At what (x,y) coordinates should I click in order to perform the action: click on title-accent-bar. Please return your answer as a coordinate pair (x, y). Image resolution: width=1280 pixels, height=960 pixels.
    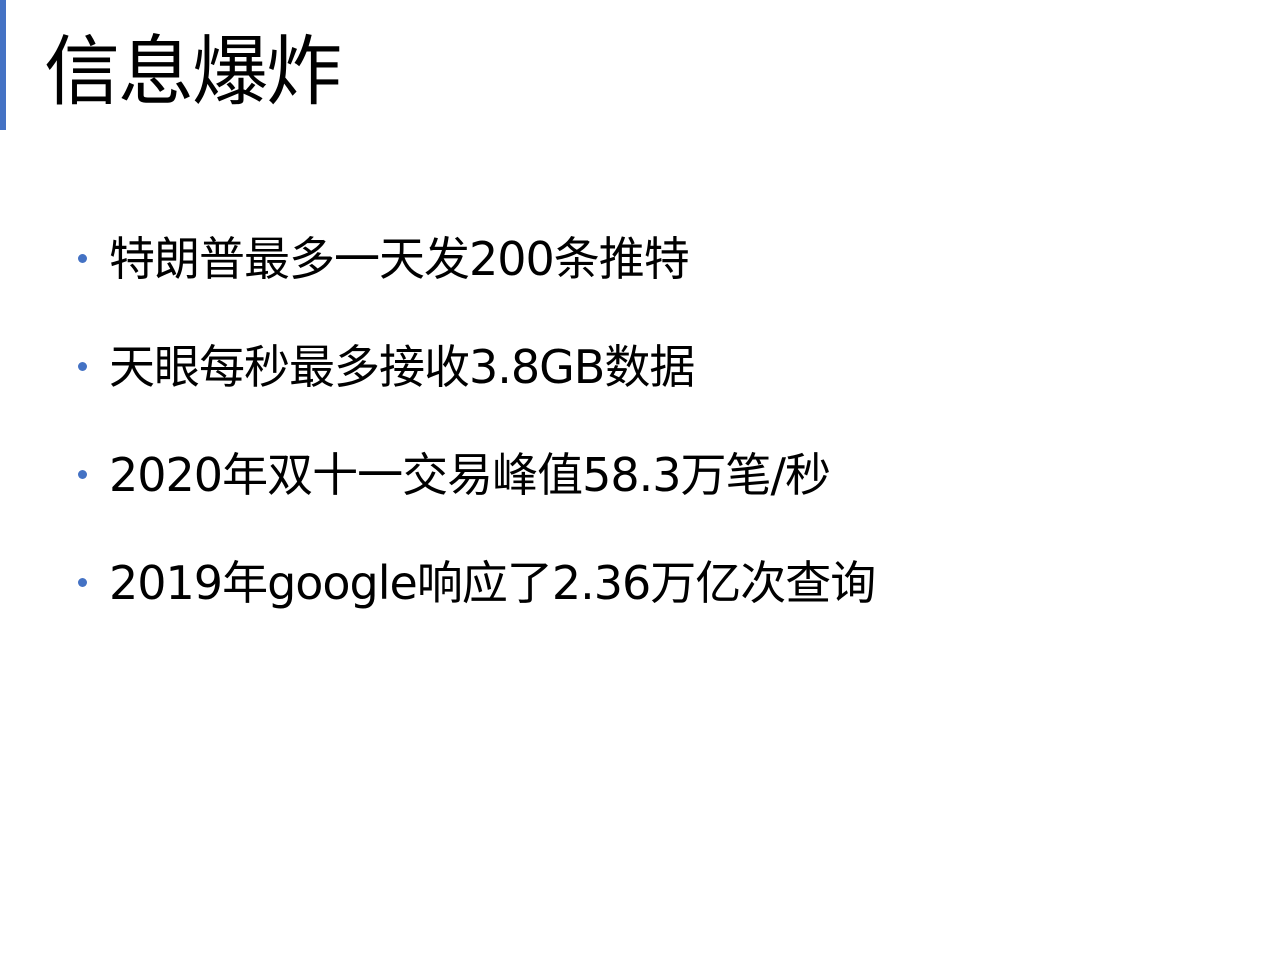
    Looking at the image, I should click on (3, 65).